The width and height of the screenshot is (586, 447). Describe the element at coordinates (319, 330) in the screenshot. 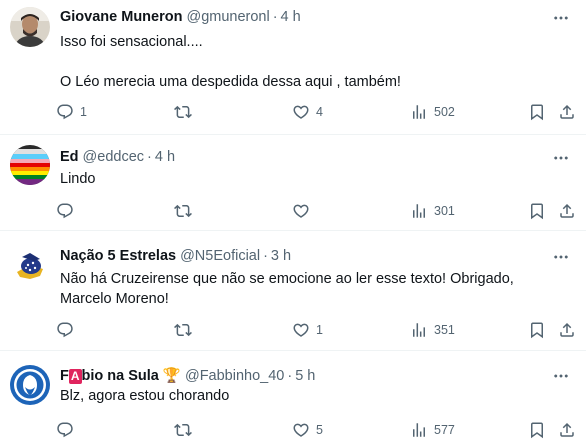

I see `like-count: 1` at that location.